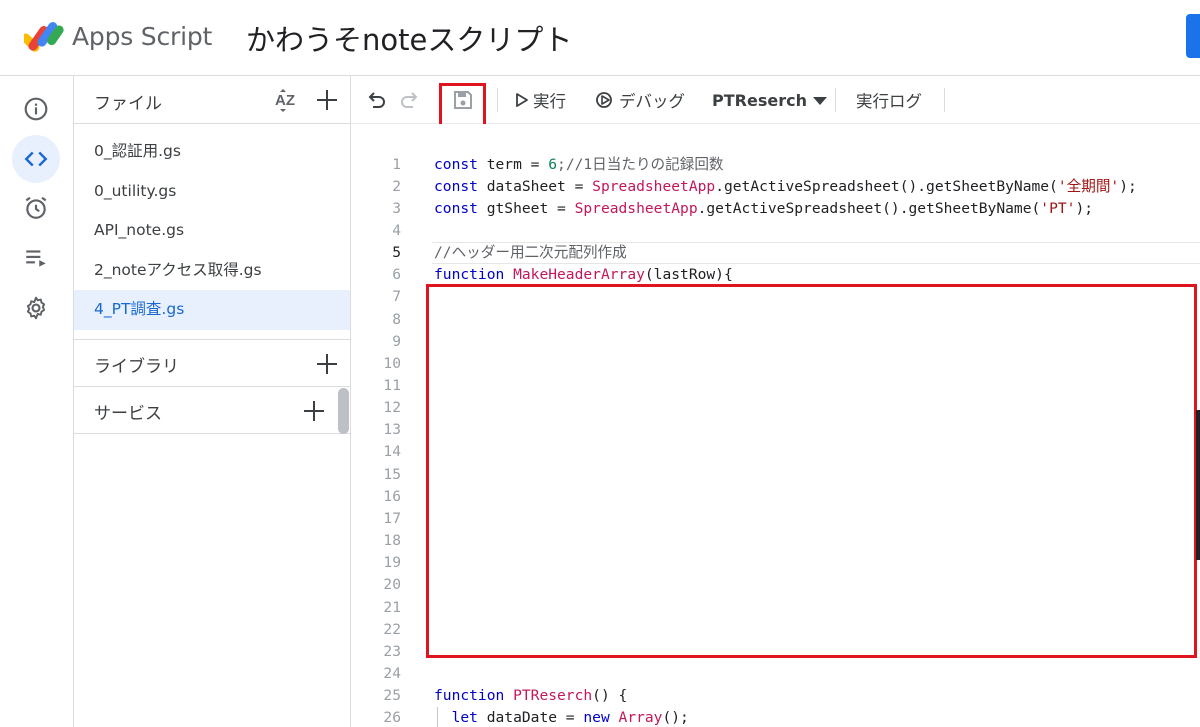  I want to click on run-label: 実行, so click(549, 101).